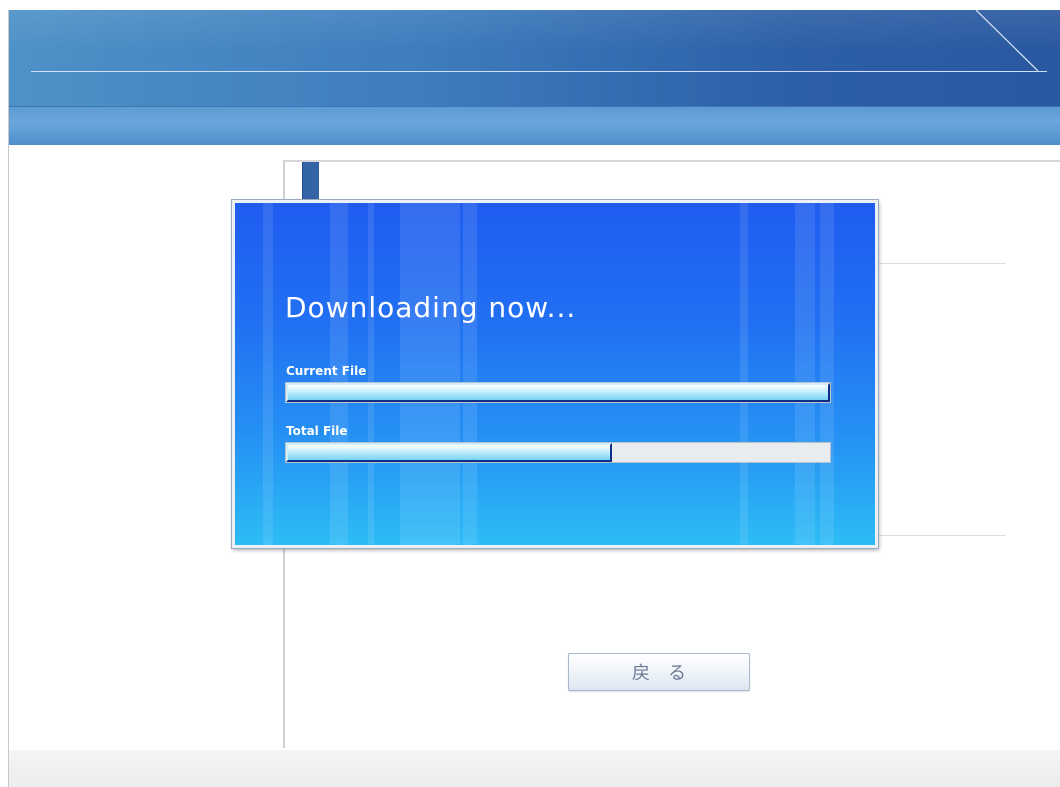 This screenshot has width=1060, height=787. I want to click on panel-divider-top, so click(941, 263).